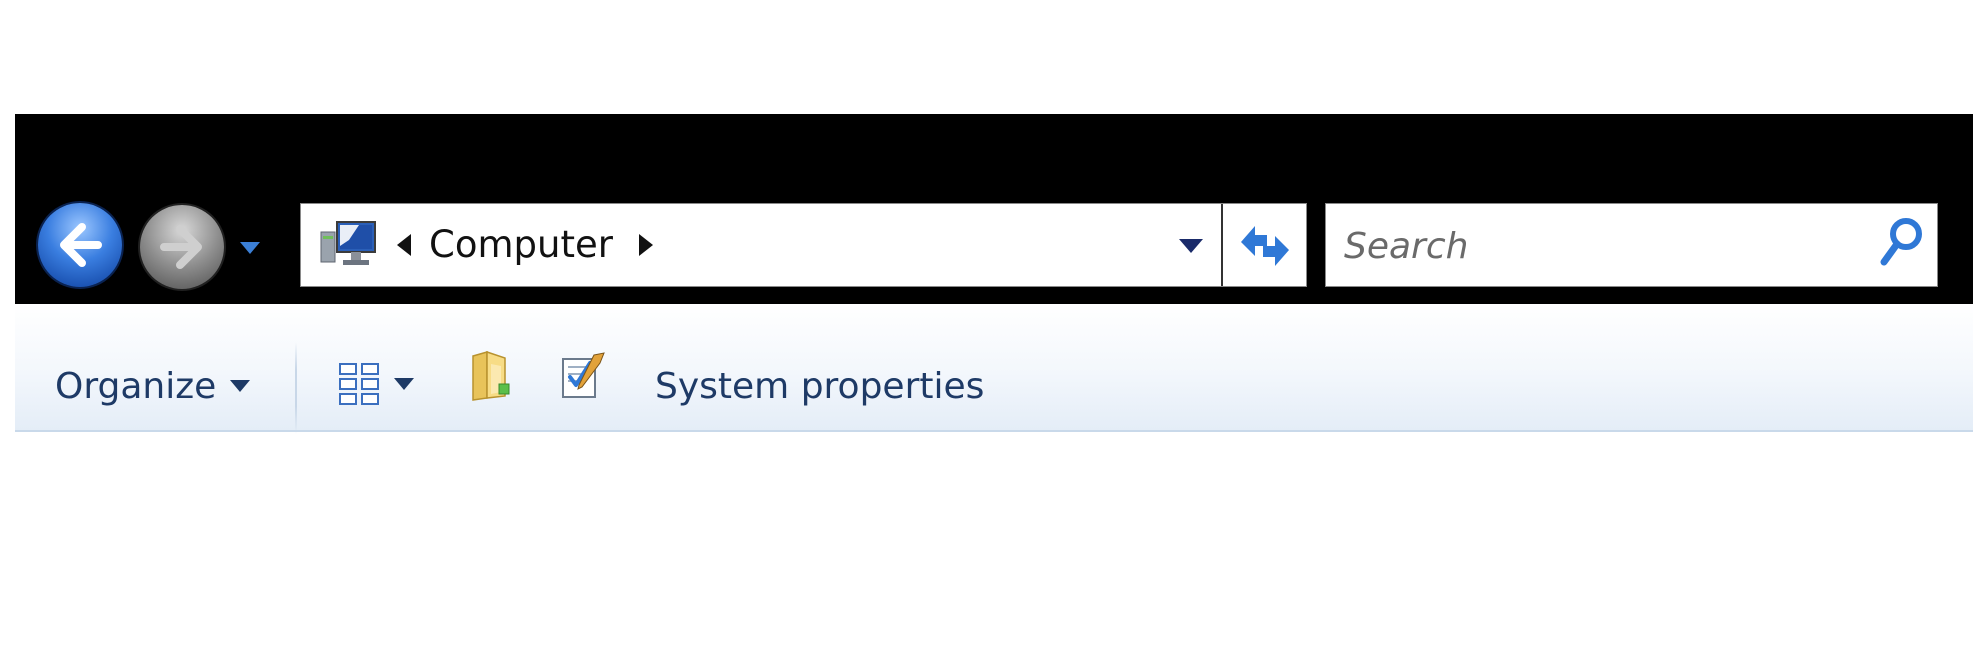  I want to click on organize-label: Organize, so click(136, 386).